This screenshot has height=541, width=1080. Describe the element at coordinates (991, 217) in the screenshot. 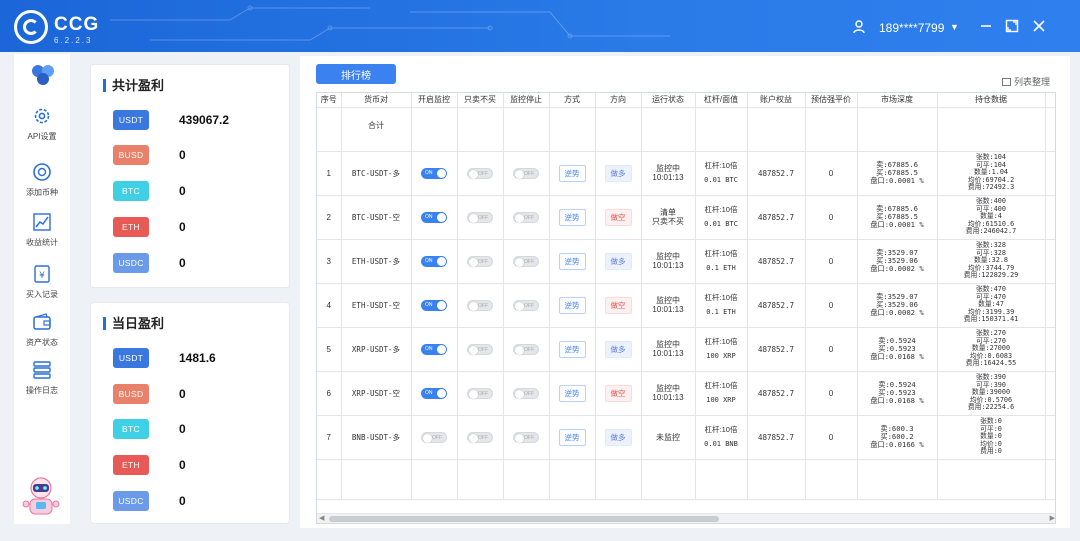

I see `table-cell: 张数:400 可平:400 数量:4 均价:61510.6 费用:246042.7` at that location.